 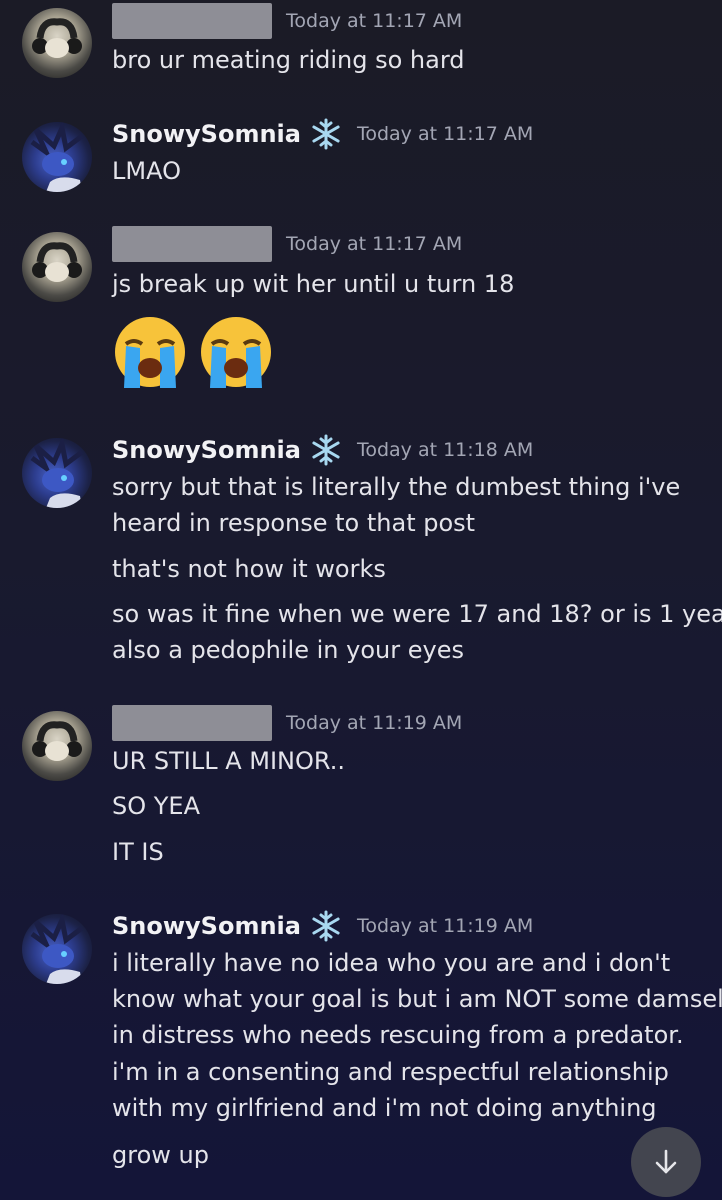 I want to click on message-text: UR STILL A MINOR.., so click(x=228, y=761).